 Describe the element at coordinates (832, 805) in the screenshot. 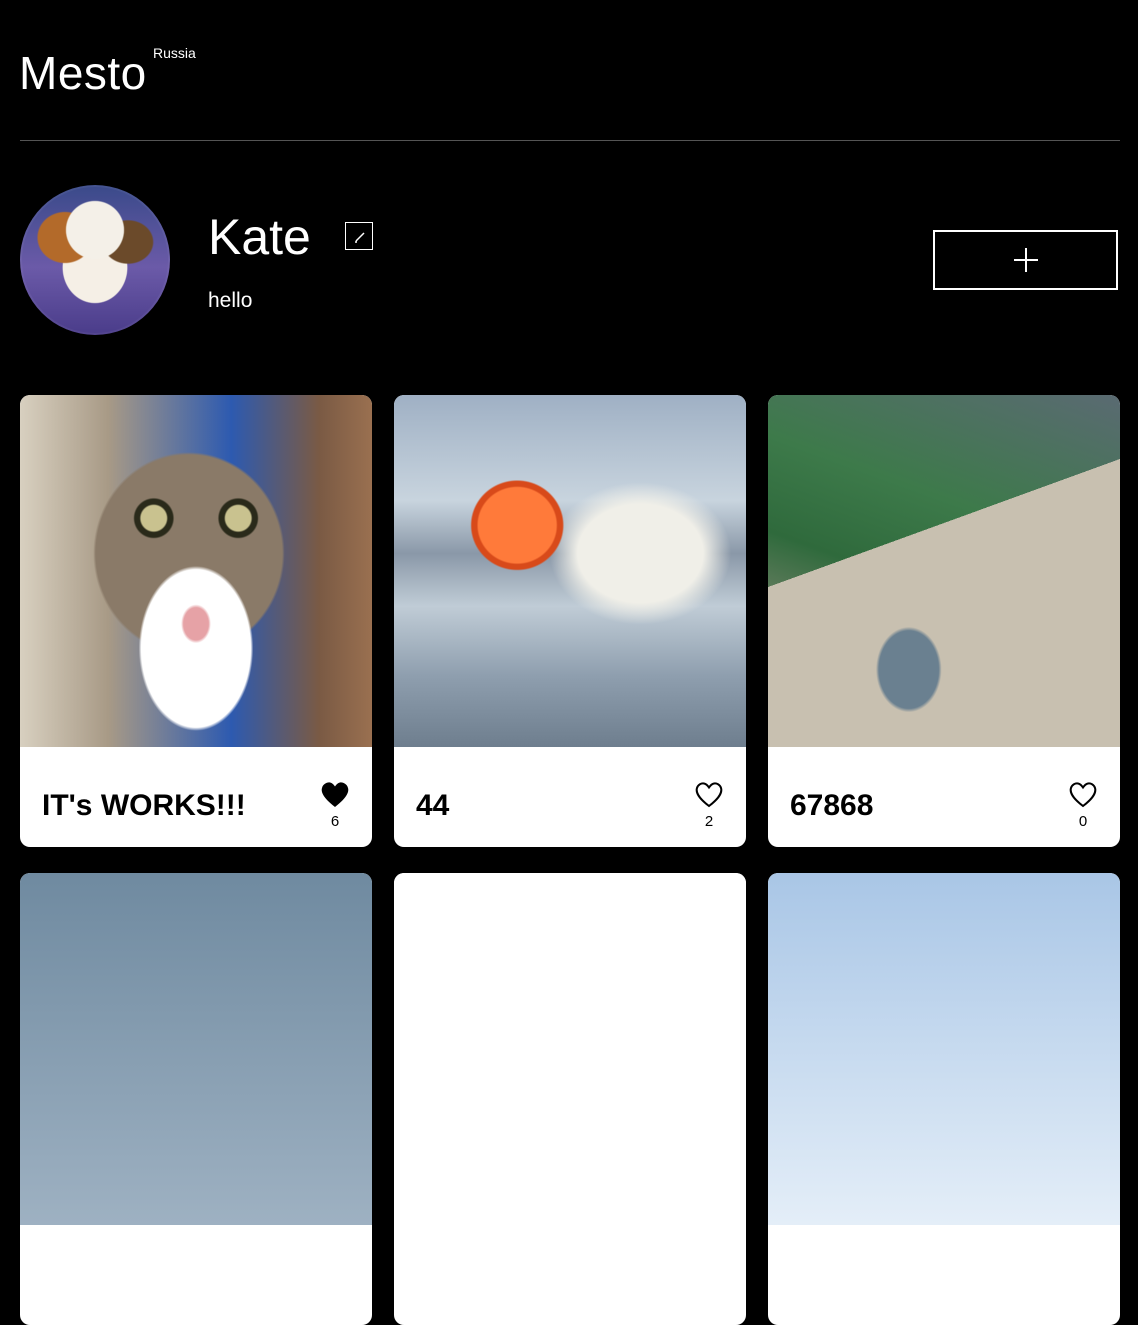

I see `card-title: 67868` at that location.